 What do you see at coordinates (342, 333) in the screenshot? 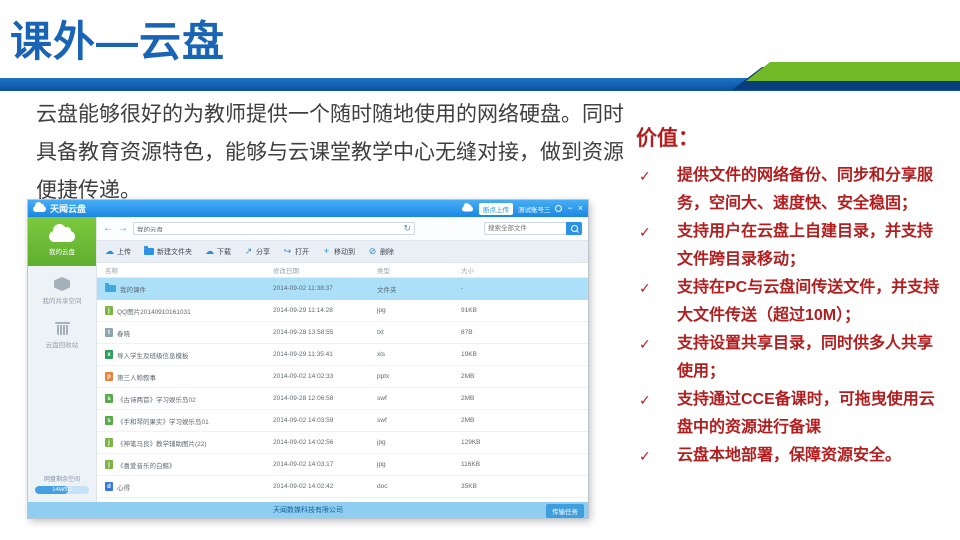
I see `table-row: t 春晓 2014-09-28 13:58:55 txt 87B` at bounding box center [342, 333].